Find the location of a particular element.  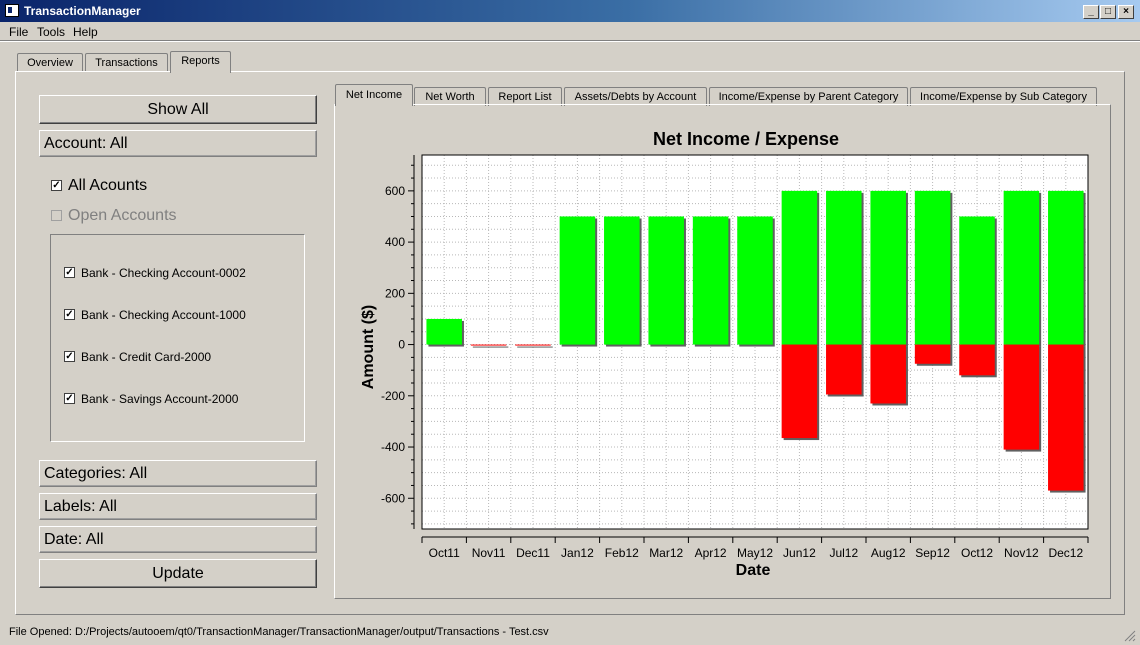

x-axis-label: Date is located at coordinates (753, 570).